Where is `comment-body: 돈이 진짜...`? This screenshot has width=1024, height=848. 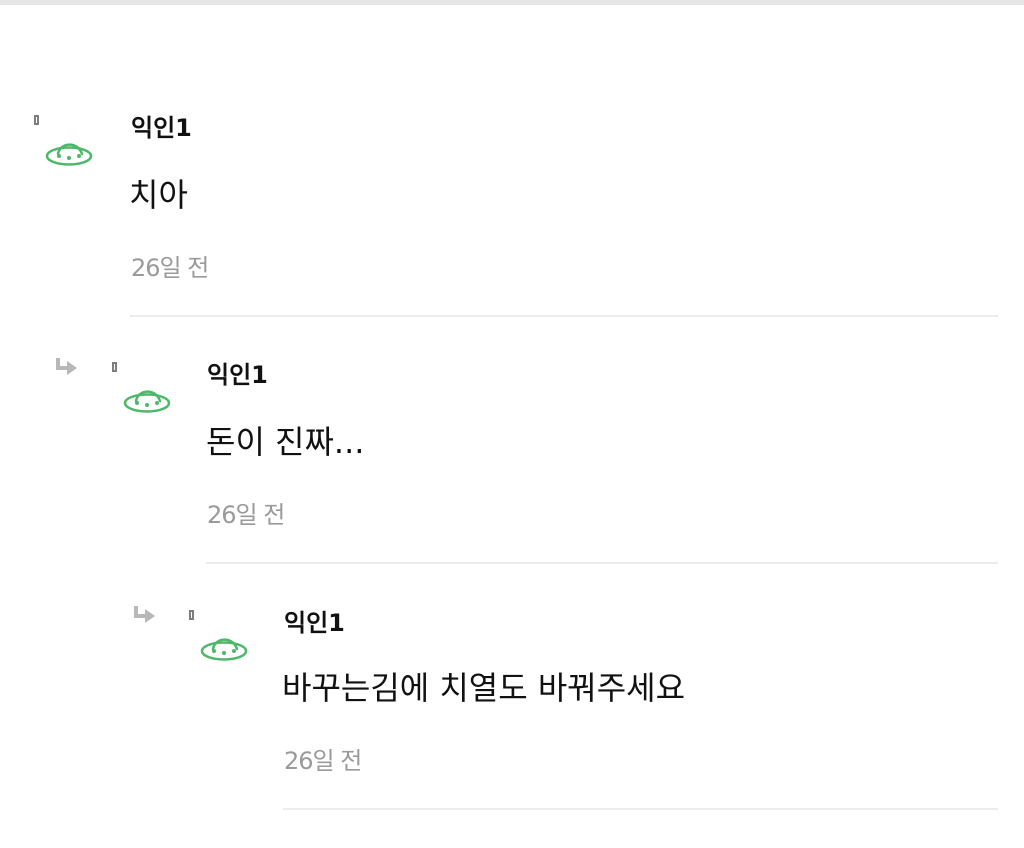 comment-body: 돈이 진짜... is located at coordinates (285, 442).